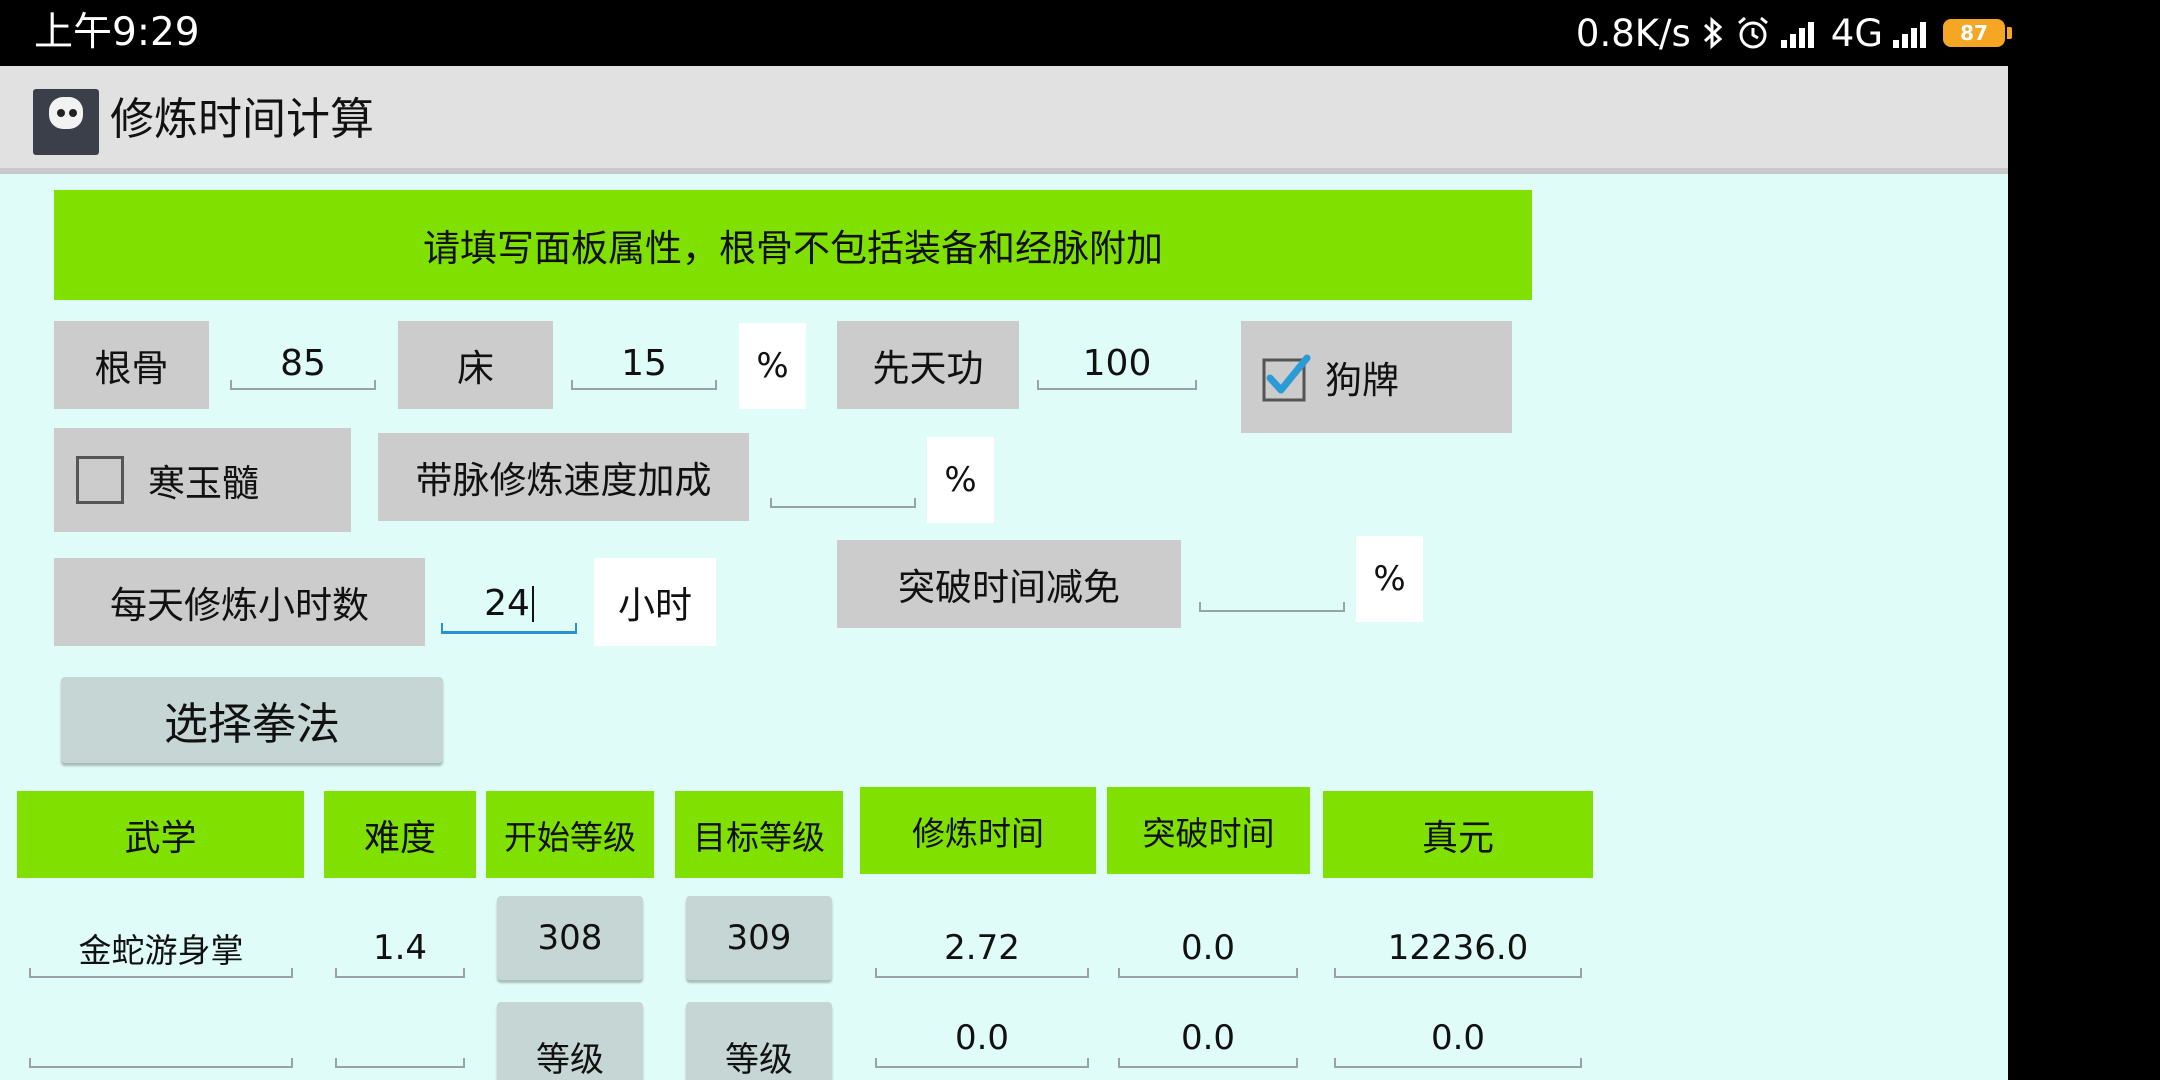 The width and height of the screenshot is (2160, 1080). Describe the element at coordinates (563, 477) in the screenshot. I see `daimai-label: 带脉修炼速度加成` at that location.